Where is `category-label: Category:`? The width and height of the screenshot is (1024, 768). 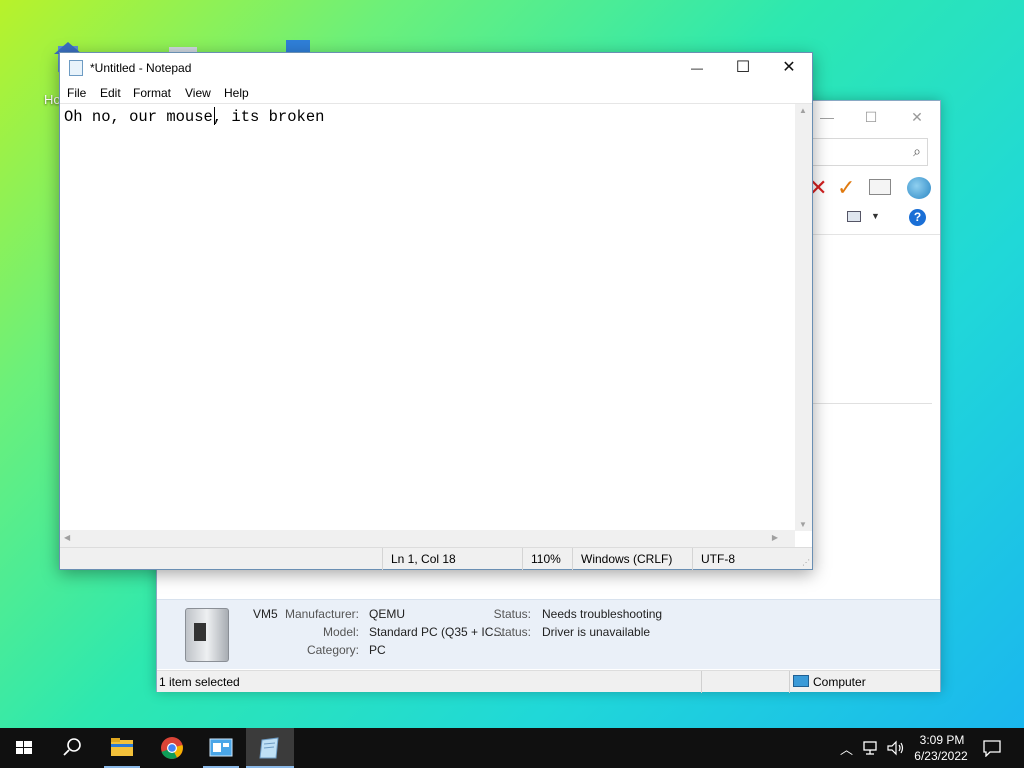
category-label: Category: is located at coordinates (332, 650).